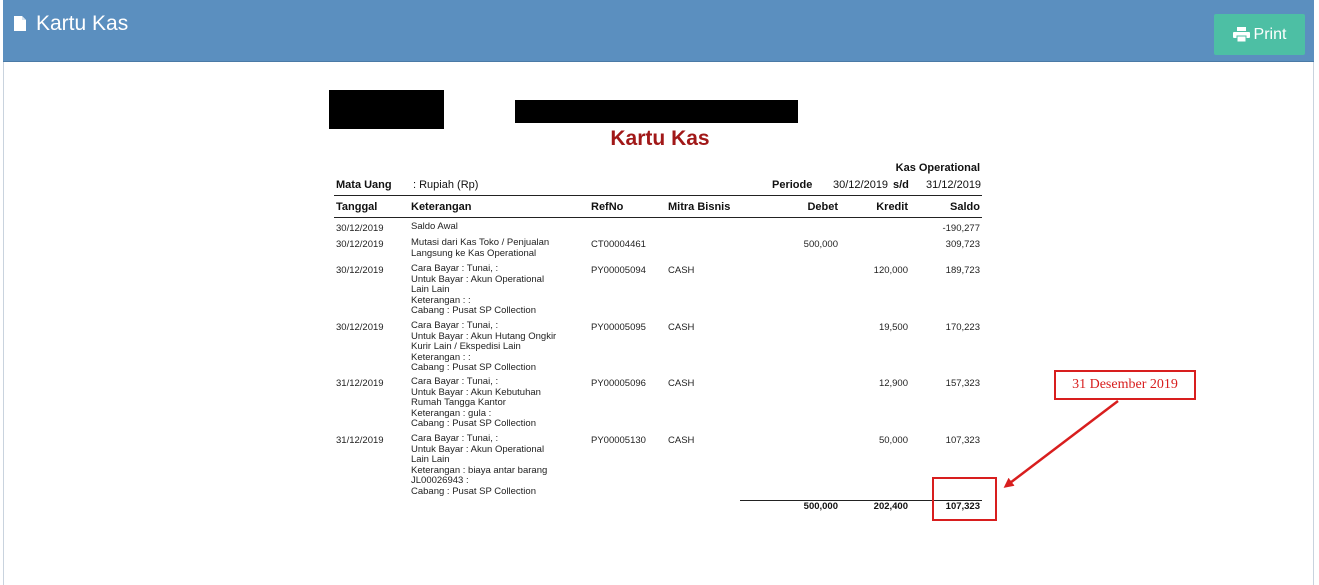 The height and width of the screenshot is (585, 1319). Describe the element at coordinates (618, 244) in the screenshot. I see `row-refno: CT00004461` at that location.